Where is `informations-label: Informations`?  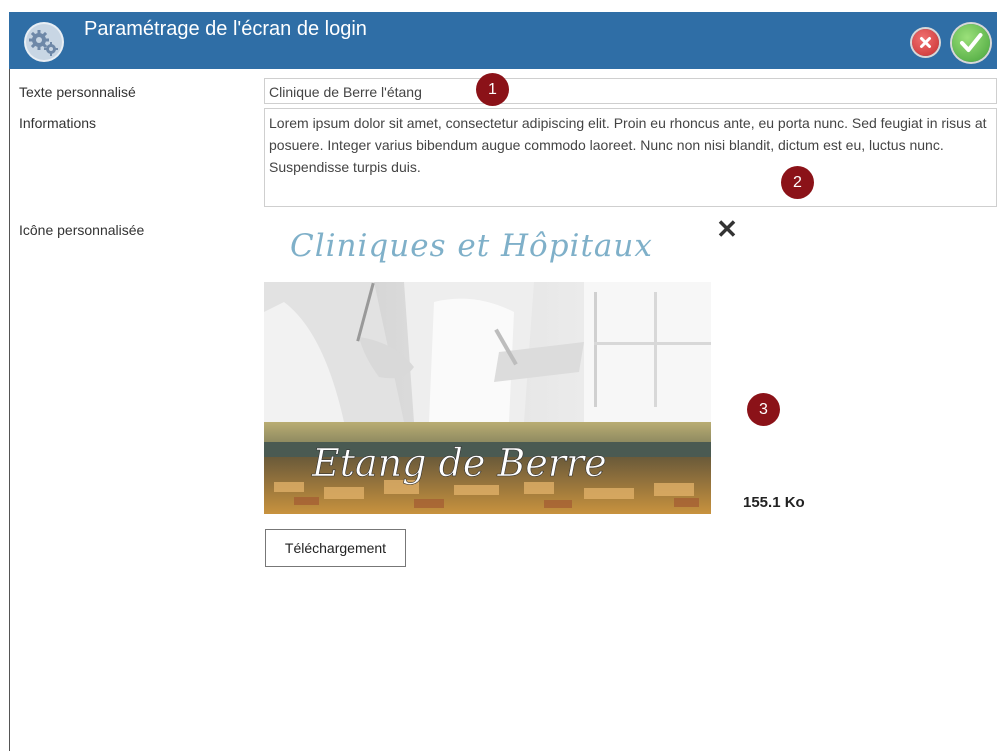
informations-label: Informations is located at coordinates (58, 123).